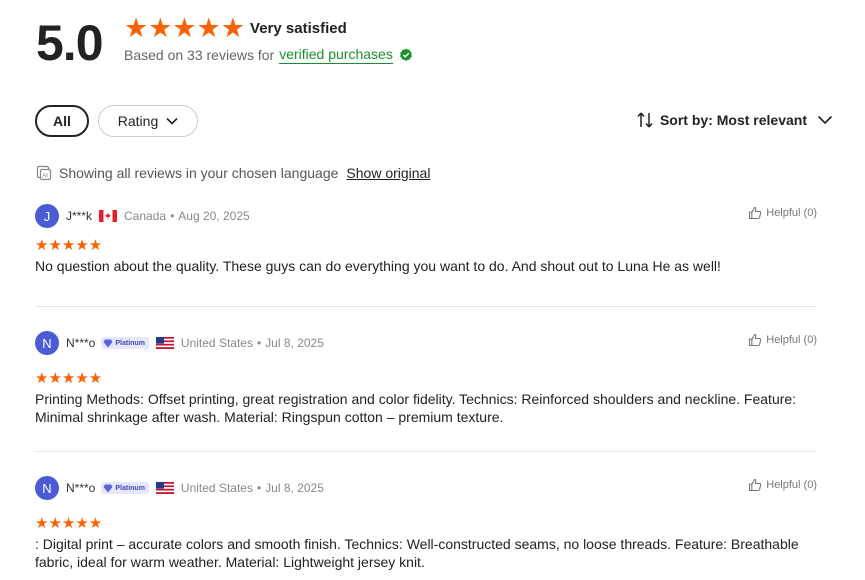 This screenshot has height=580, width=865. I want to click on sort-dropdown: Sort by: Most relevant, so click(734, 120).